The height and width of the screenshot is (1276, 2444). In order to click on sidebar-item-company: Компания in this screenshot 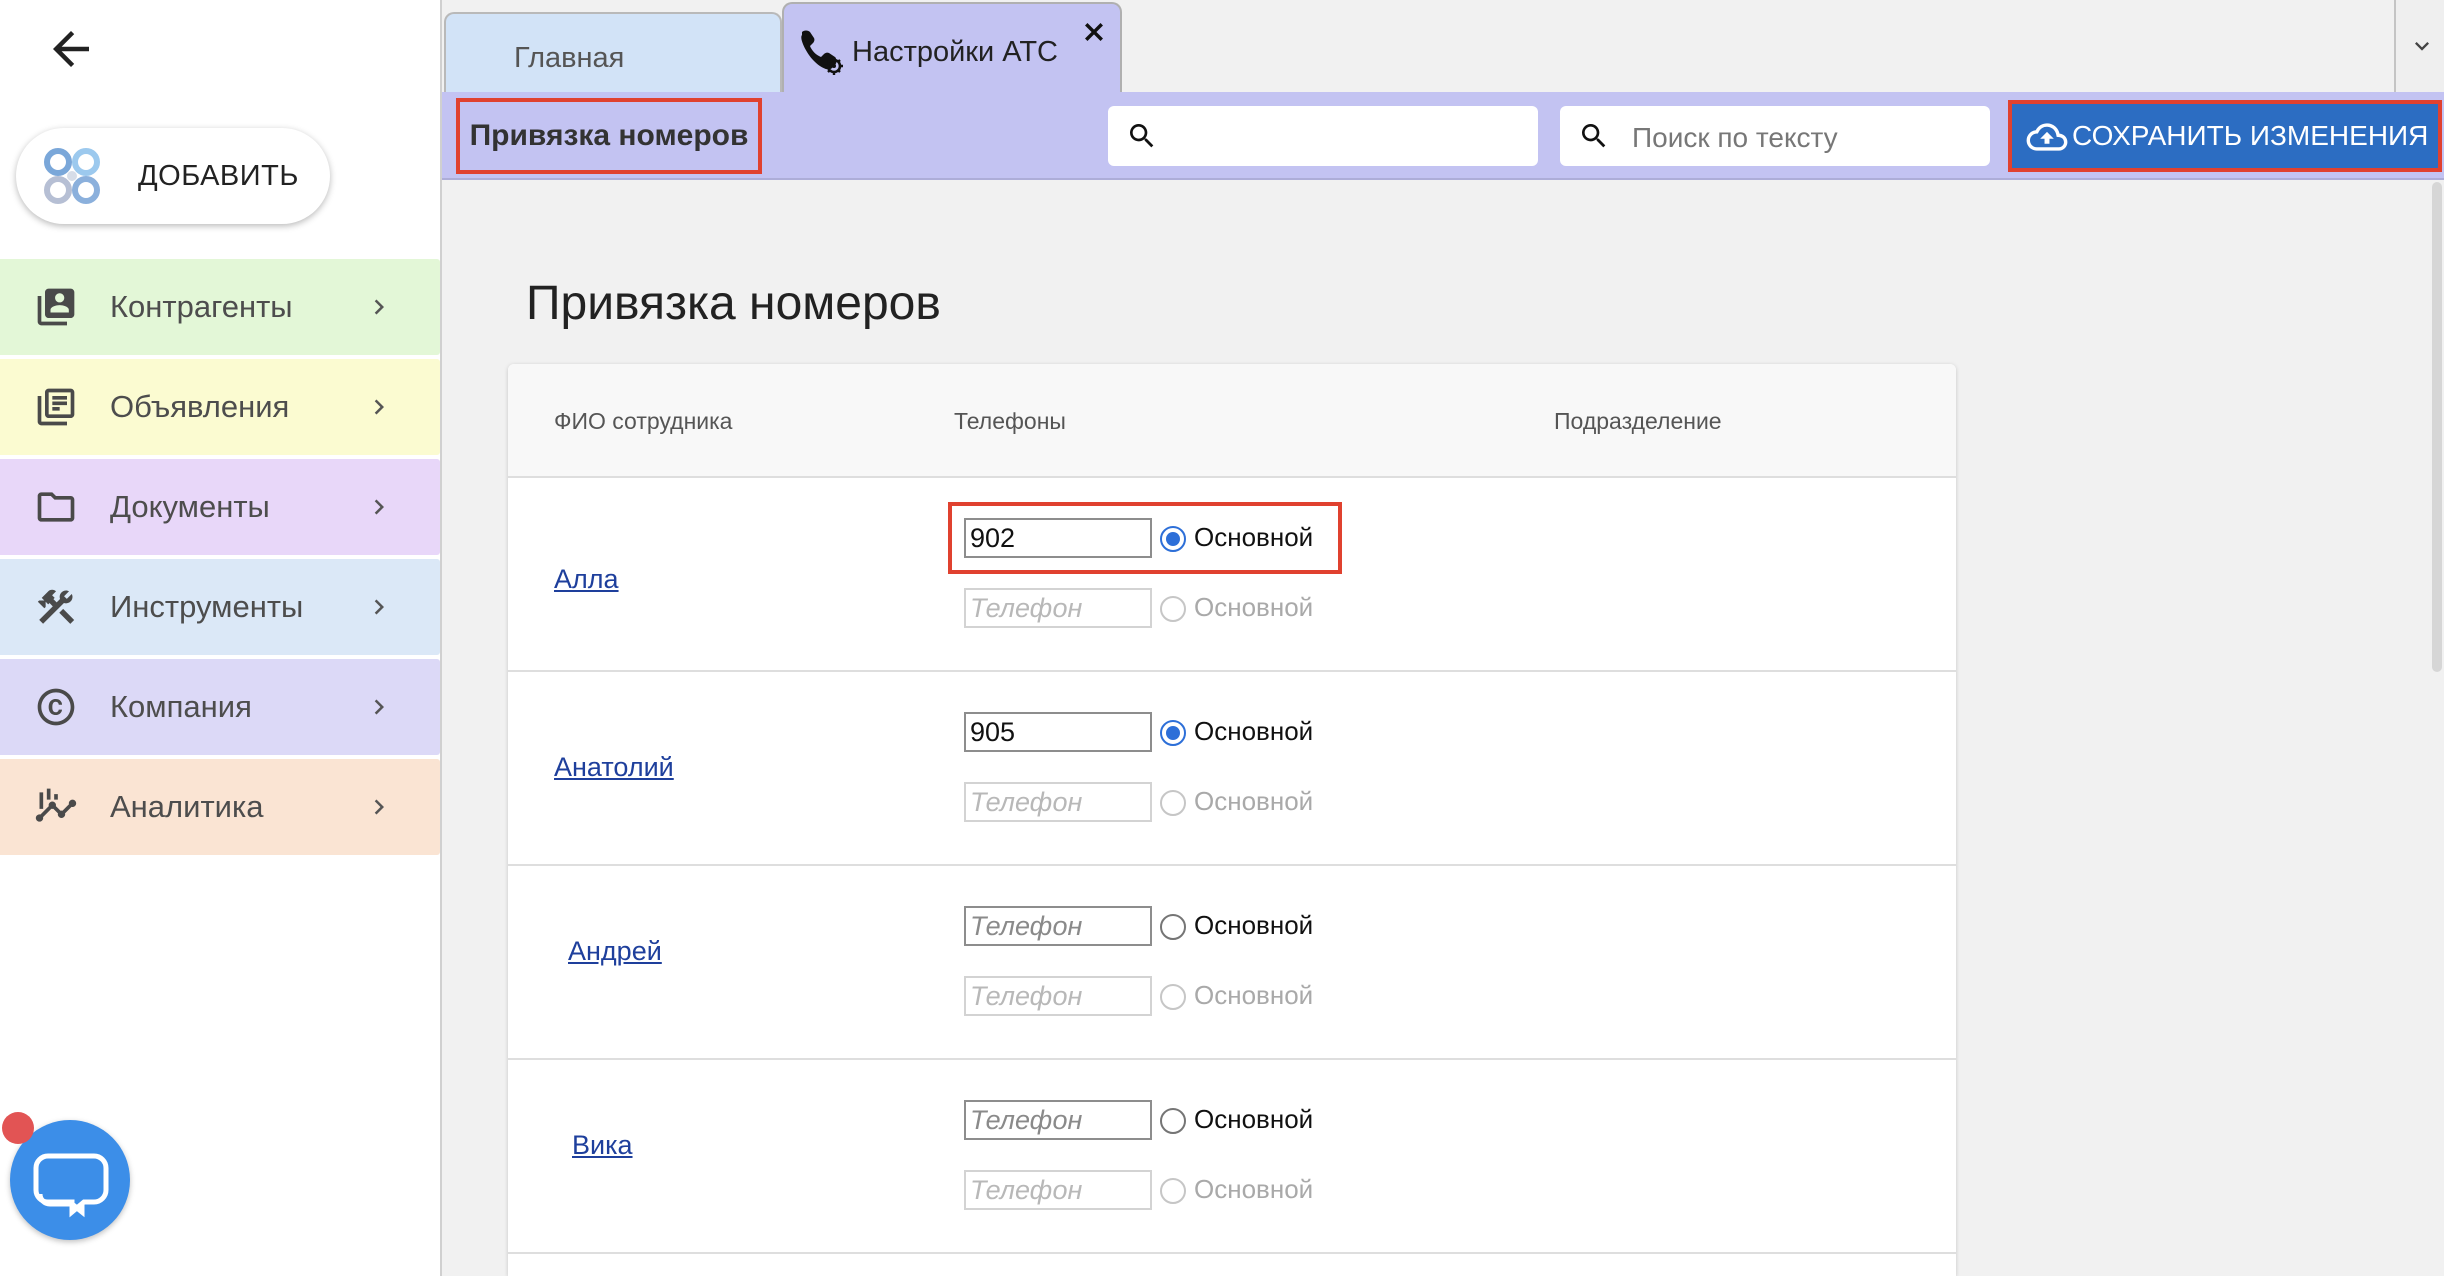, I will do `click(220, 707)`.